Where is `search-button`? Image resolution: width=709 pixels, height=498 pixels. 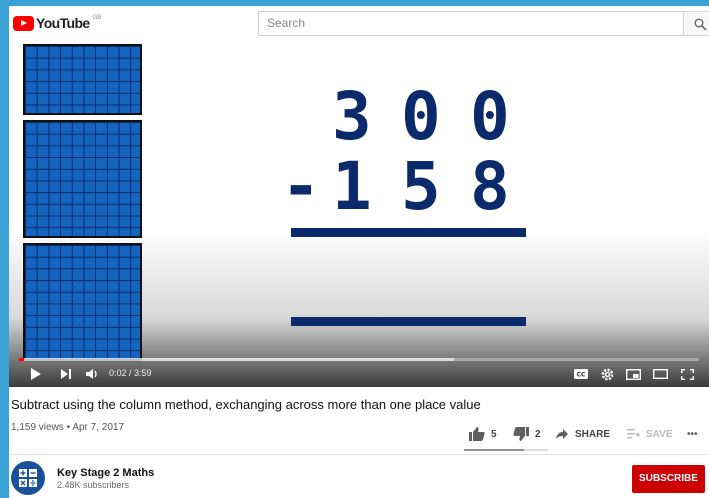
search-button is located at coordinates (696, 23).